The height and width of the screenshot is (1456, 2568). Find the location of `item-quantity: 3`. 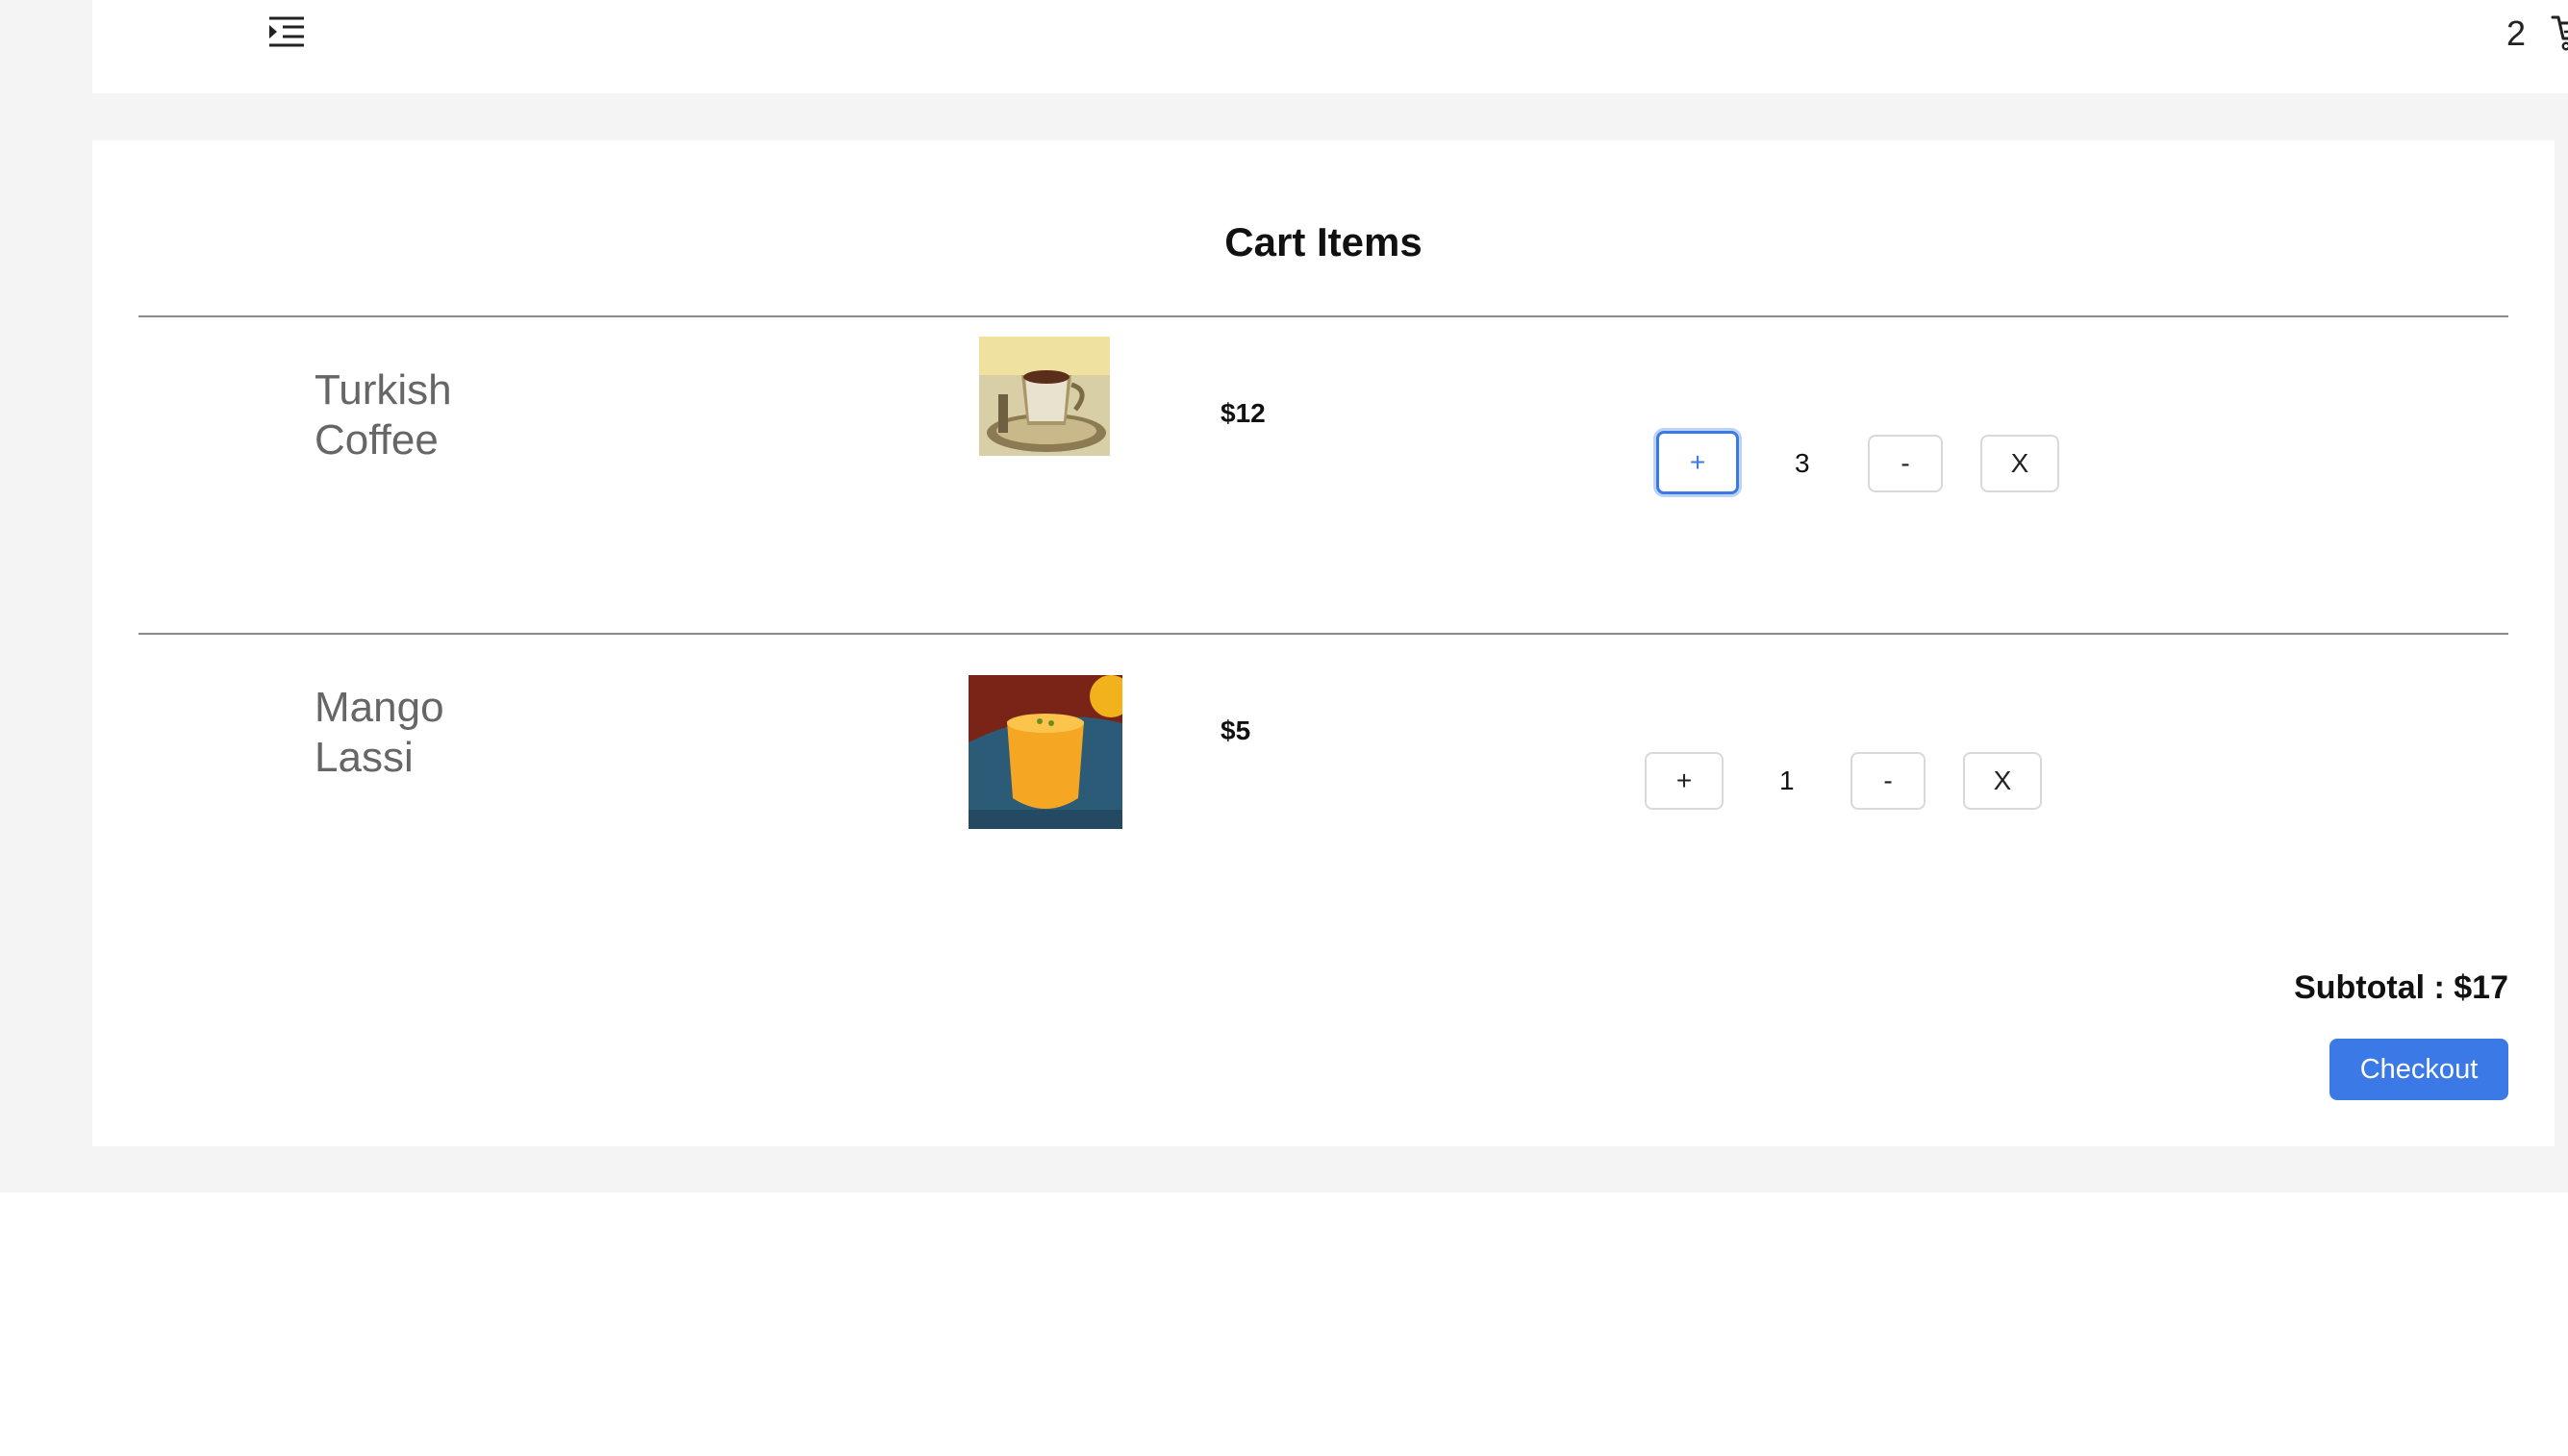

item-quantity: 3 is located at coordinates (1802, 463).